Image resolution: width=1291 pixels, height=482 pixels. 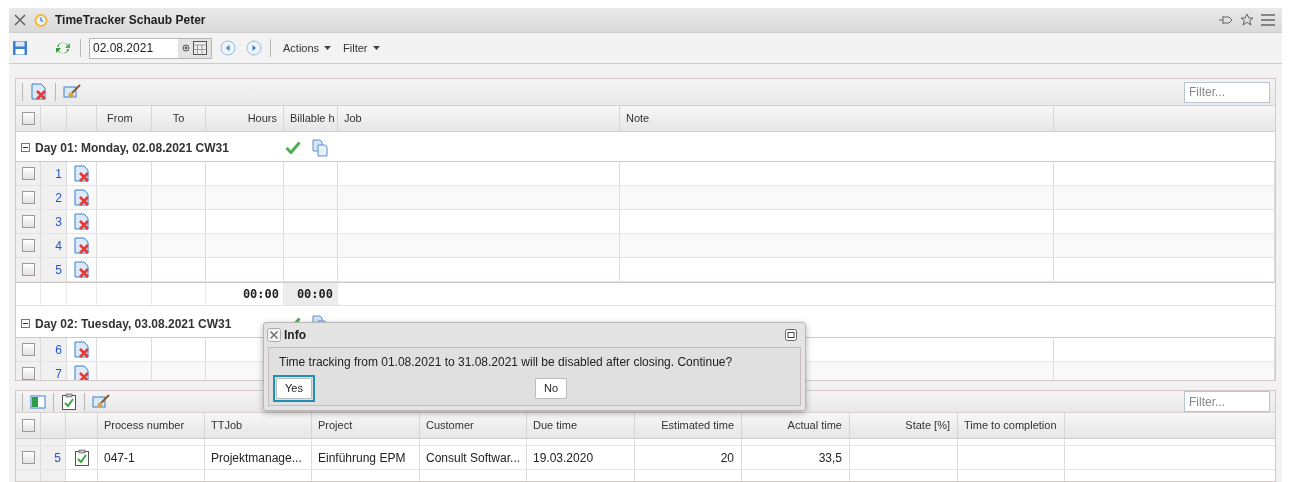 What do you see at coordinates (311, 118) in the screenshot?
I see `column-header: Billable h` at bounding box center [311, 118].